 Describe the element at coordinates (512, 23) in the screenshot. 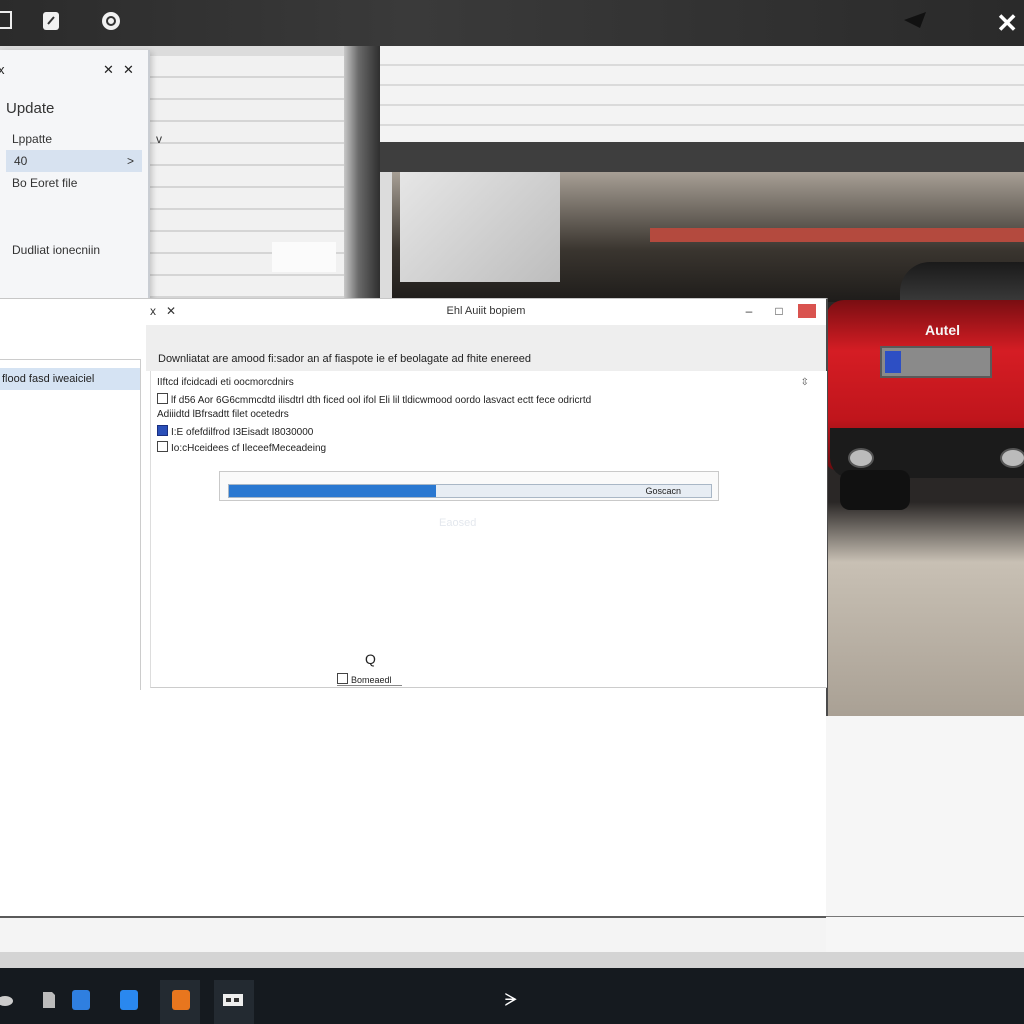

I see `top-bar: ✕` at that location.